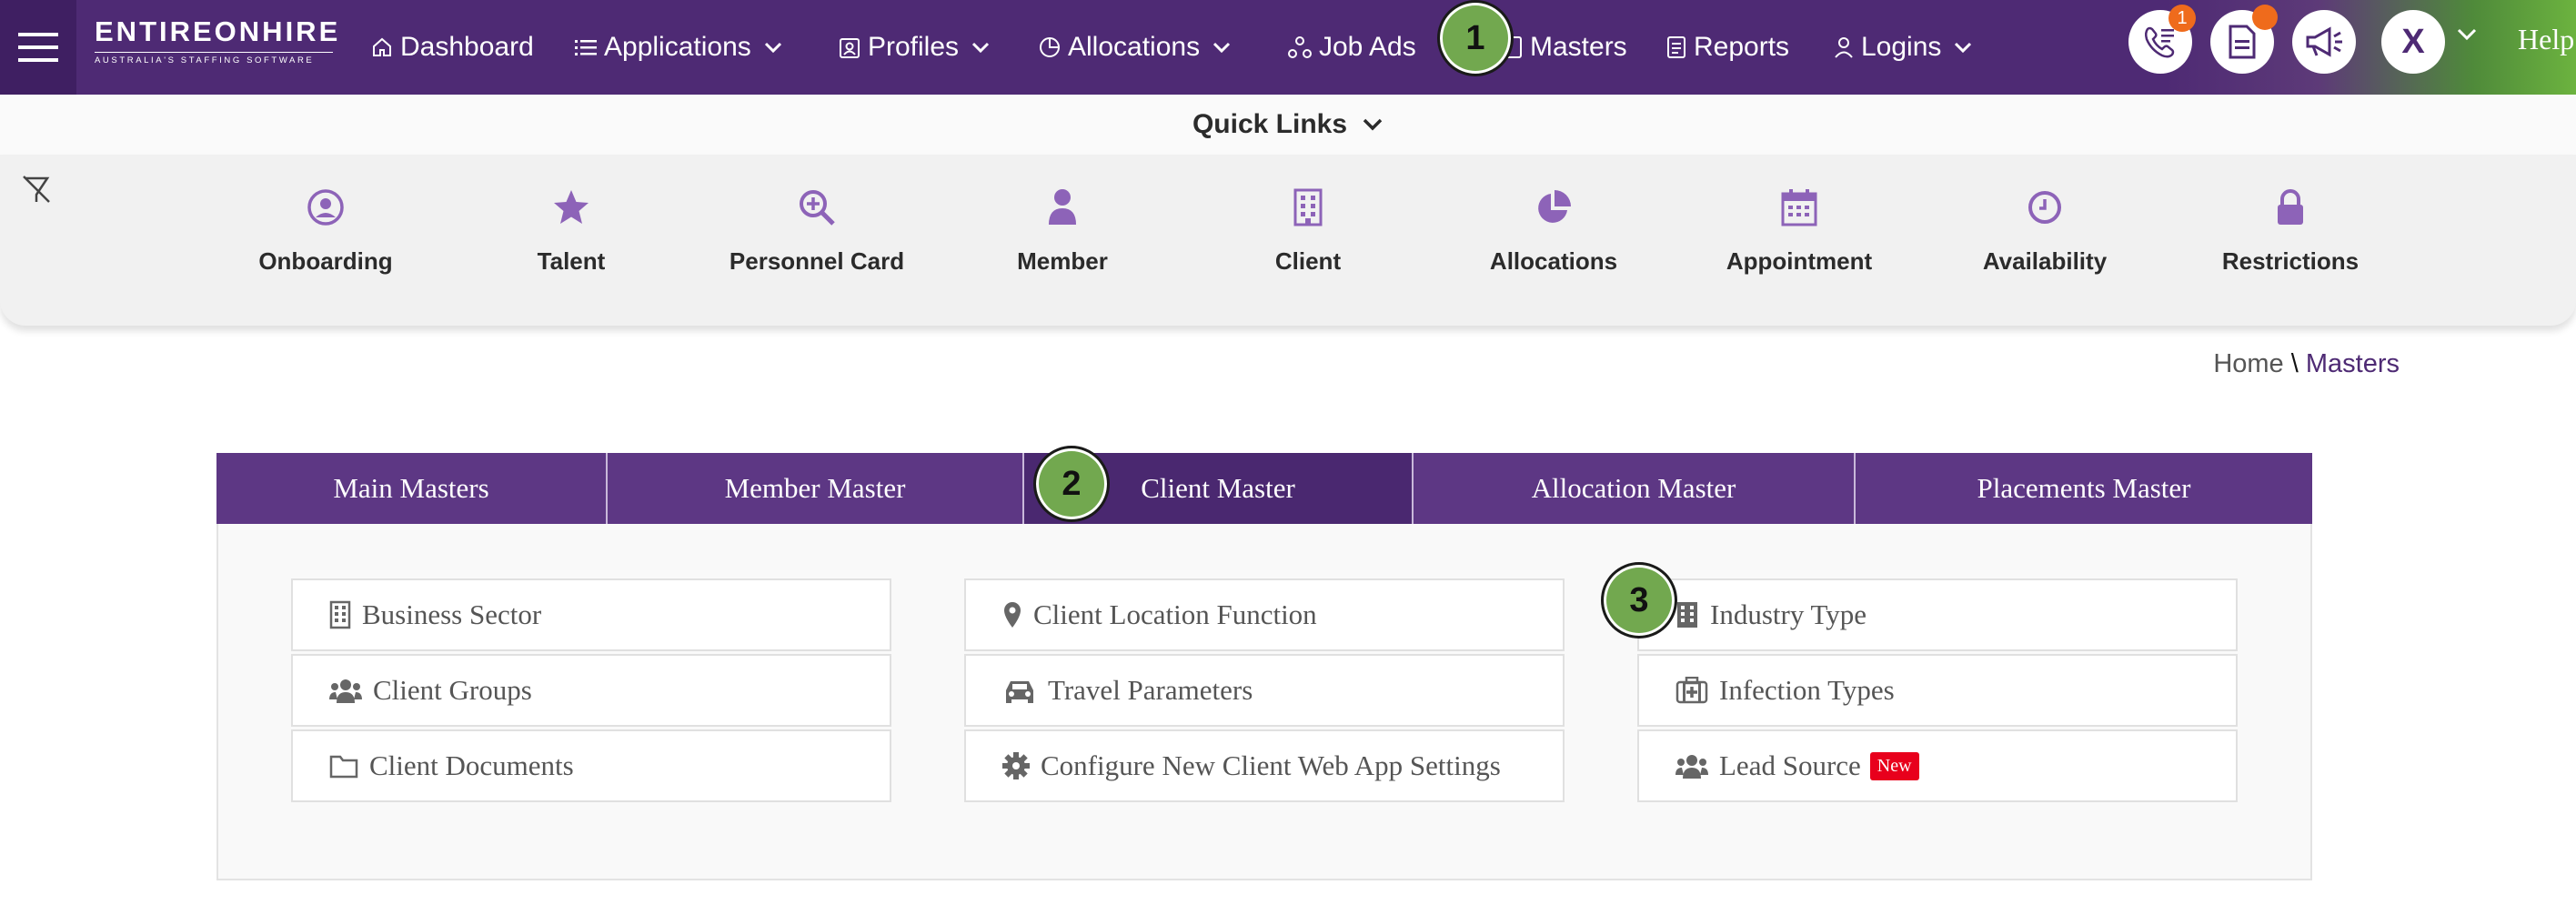 The image size is (2576, 915). I want to click on card-label: Client Location Function, so click(1175, 614).